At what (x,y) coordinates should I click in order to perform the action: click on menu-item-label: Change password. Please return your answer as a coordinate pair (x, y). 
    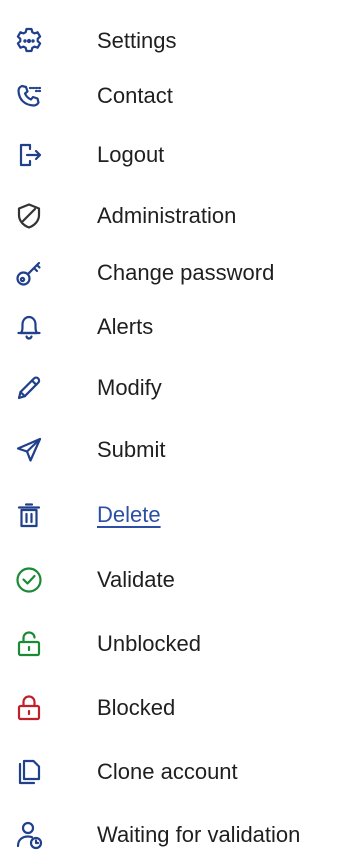
    Looking at the image, I should click on (186, 272).